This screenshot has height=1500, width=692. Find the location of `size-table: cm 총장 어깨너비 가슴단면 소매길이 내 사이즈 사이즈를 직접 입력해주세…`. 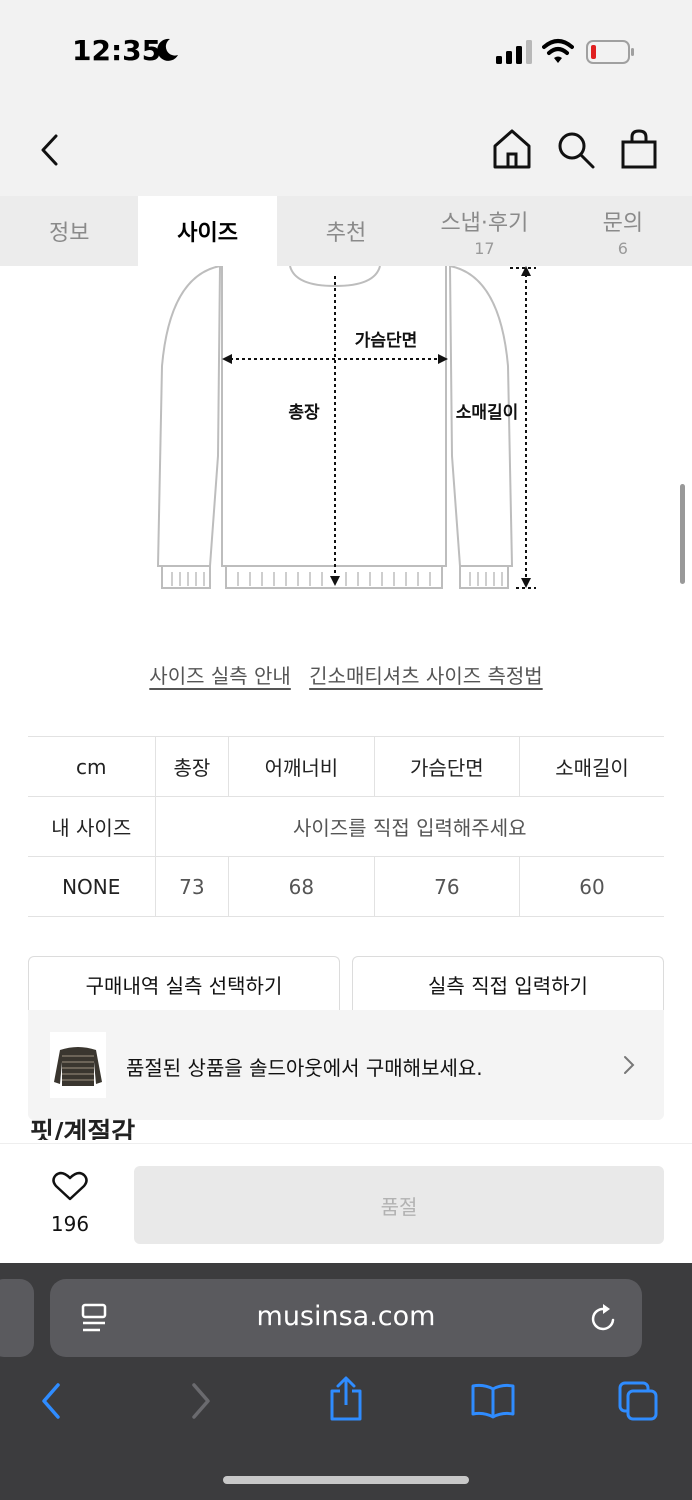

size-table: cm 총장 어깨너비 가슴단면 소매길이 내 사이즈 사이즈를 직접 입력해주세… is located at coordinates (346, 826).